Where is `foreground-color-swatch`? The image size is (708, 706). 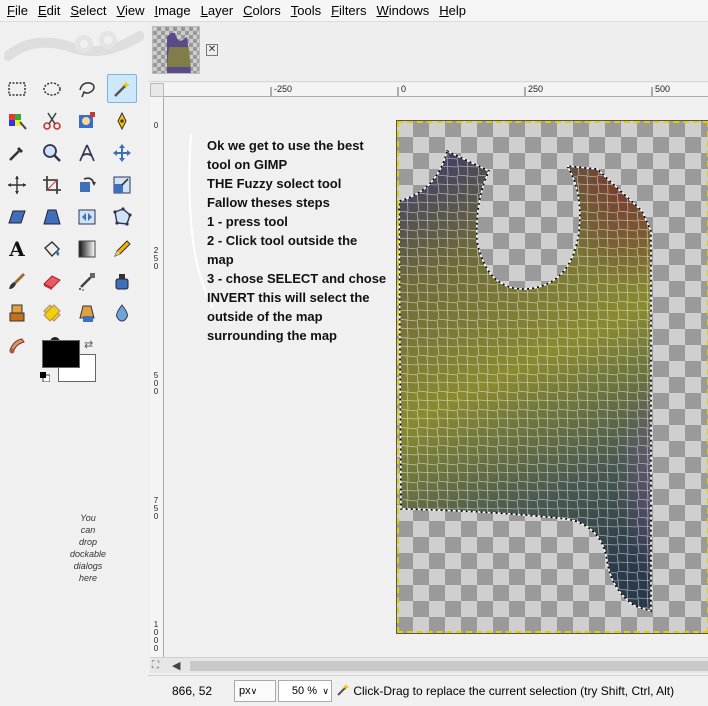
foreground-color-swatch is located at coordinates (61, 354).